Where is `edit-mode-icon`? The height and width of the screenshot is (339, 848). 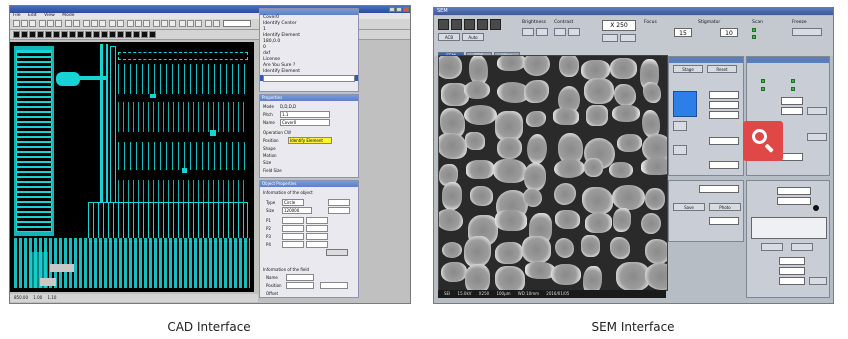 edit-mode-icon is located at coordinates (24, 34).